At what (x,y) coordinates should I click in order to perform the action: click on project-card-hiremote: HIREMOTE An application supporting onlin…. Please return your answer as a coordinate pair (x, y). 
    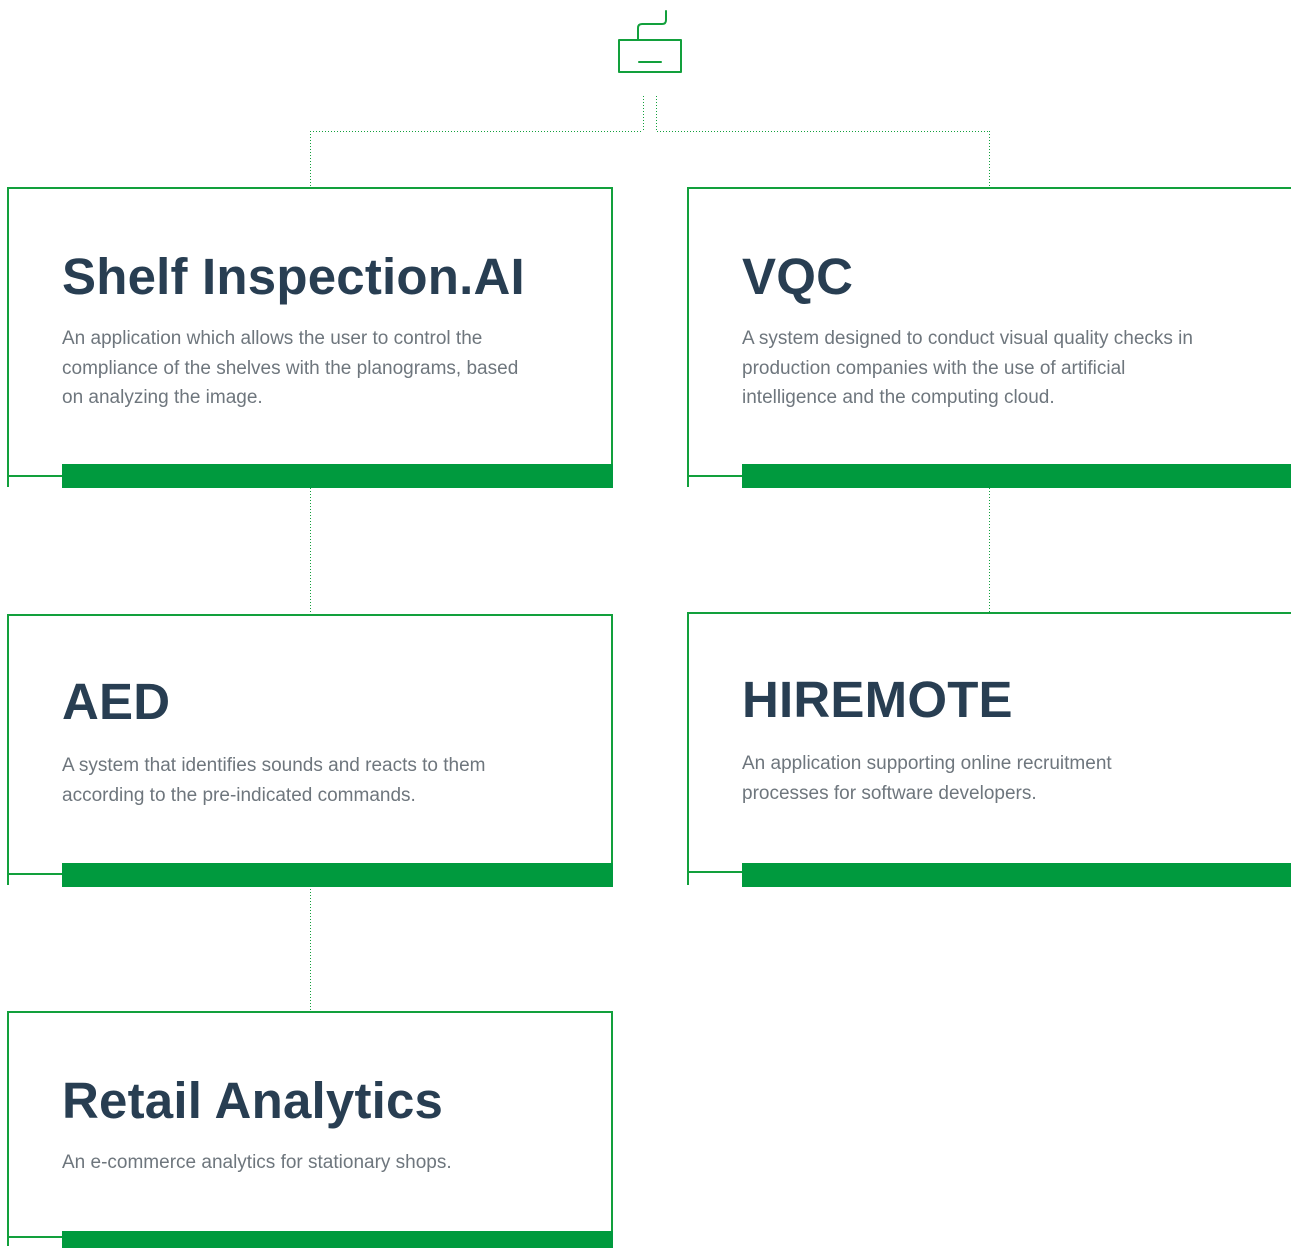
    Looking at the image, I should click on (989, 749).